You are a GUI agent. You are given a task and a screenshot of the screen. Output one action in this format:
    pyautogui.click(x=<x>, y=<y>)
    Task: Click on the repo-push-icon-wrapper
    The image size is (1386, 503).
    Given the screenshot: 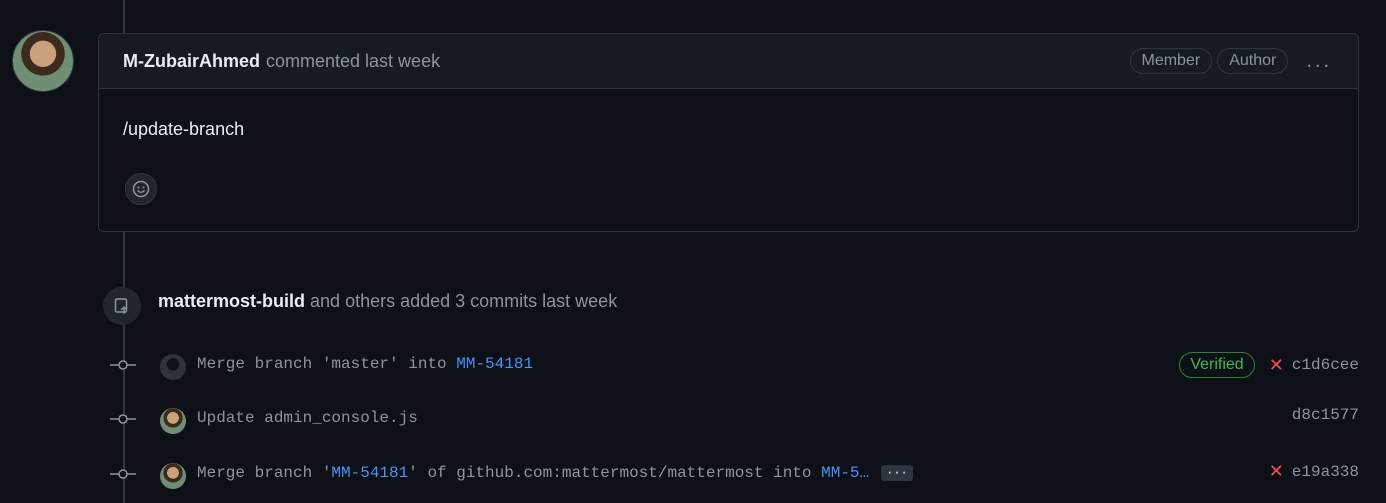 What is the action you would take?
    pyautogui.click(x=122, y=306)
    